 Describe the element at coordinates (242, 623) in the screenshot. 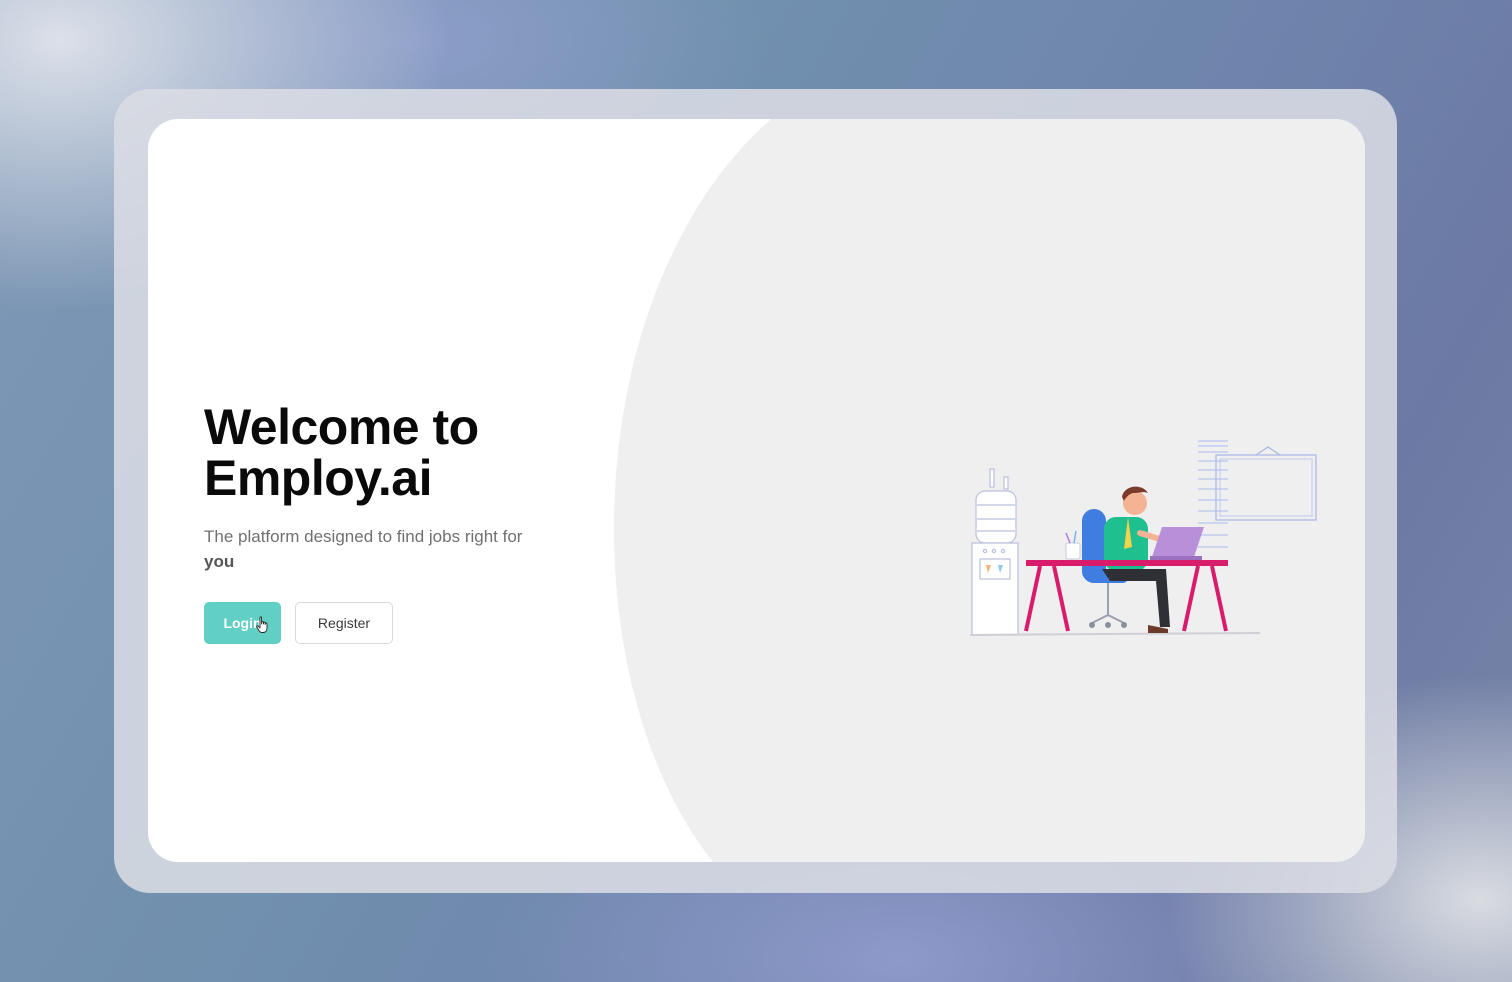

I see `login-button: Login` at that location.